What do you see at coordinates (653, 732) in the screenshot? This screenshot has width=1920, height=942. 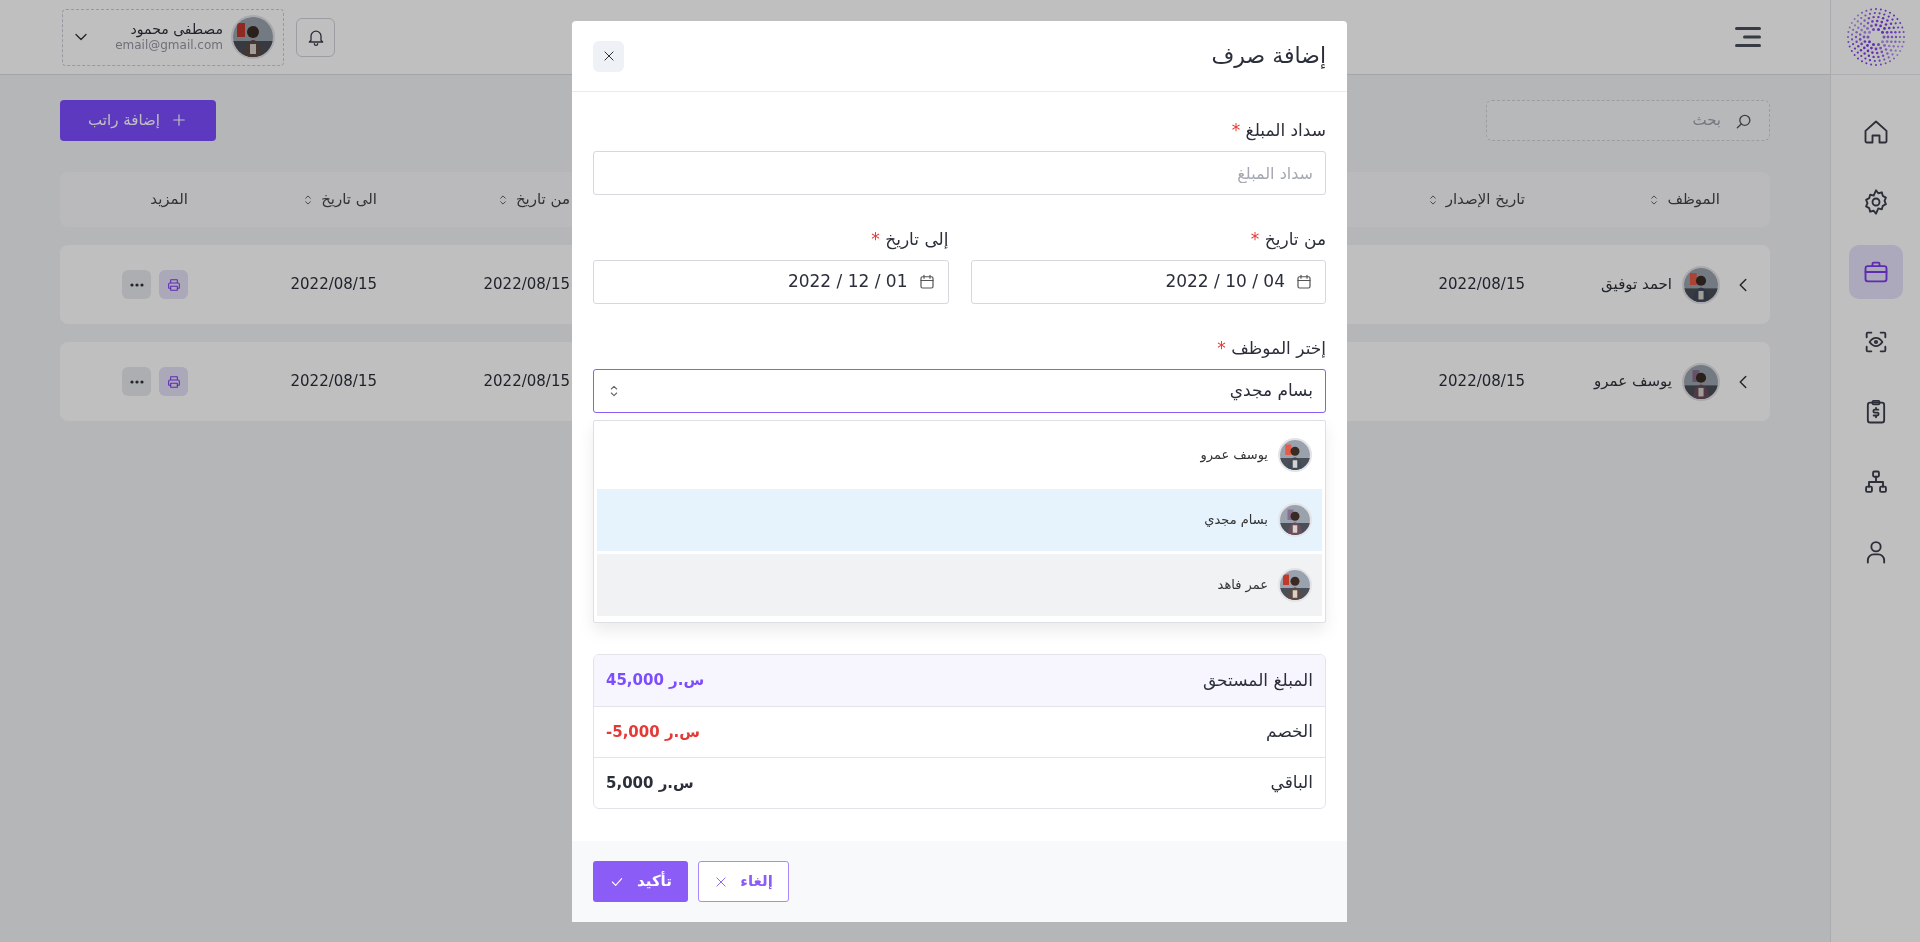 I see `summary-value: -5,000 س.ر` at bounding box center [653, 732].